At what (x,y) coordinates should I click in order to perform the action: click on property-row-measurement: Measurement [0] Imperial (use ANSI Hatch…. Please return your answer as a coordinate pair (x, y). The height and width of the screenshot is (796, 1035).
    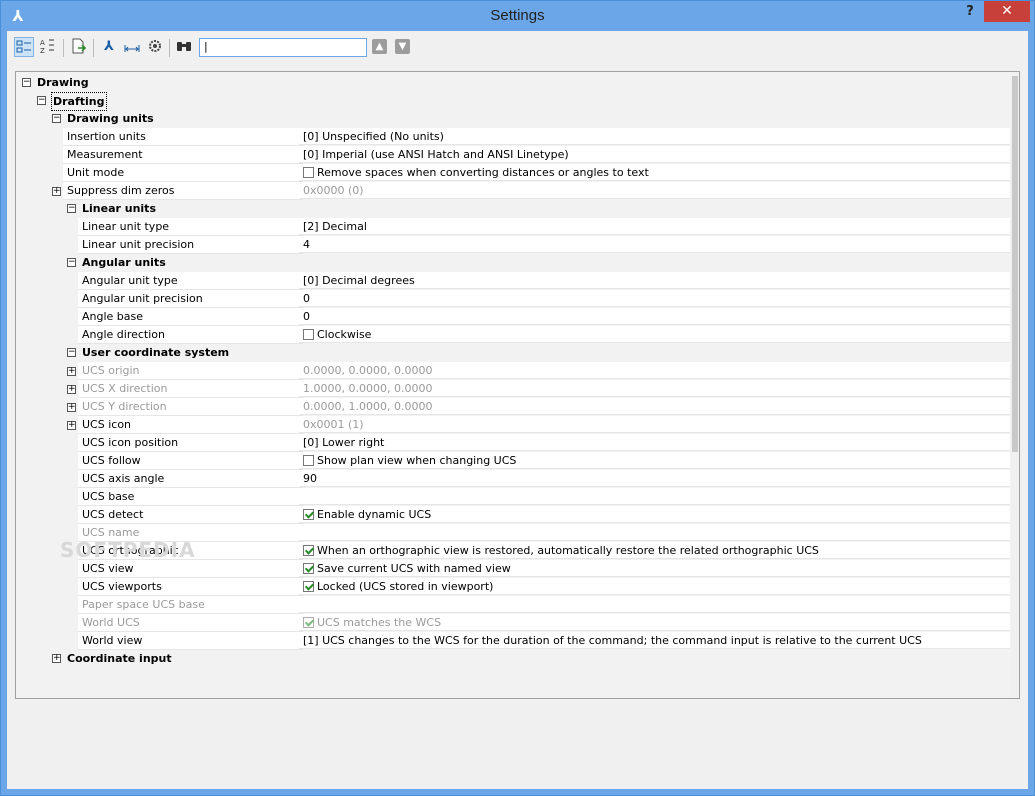
    Looking at the image, I should click on (513, 155).